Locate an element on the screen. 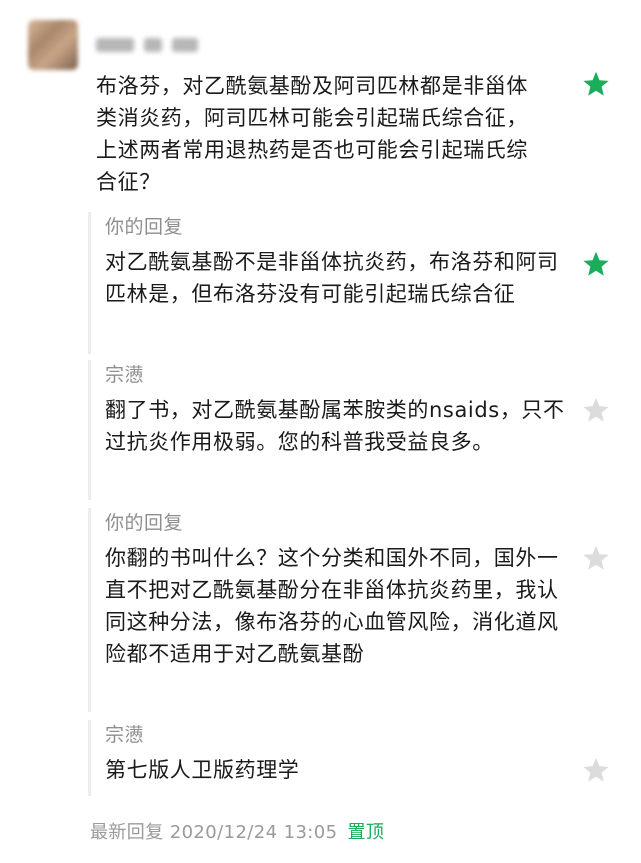  latest-reply-time: 最新回复 2020/12/24 13:05 is located at coordinates (214, 832).